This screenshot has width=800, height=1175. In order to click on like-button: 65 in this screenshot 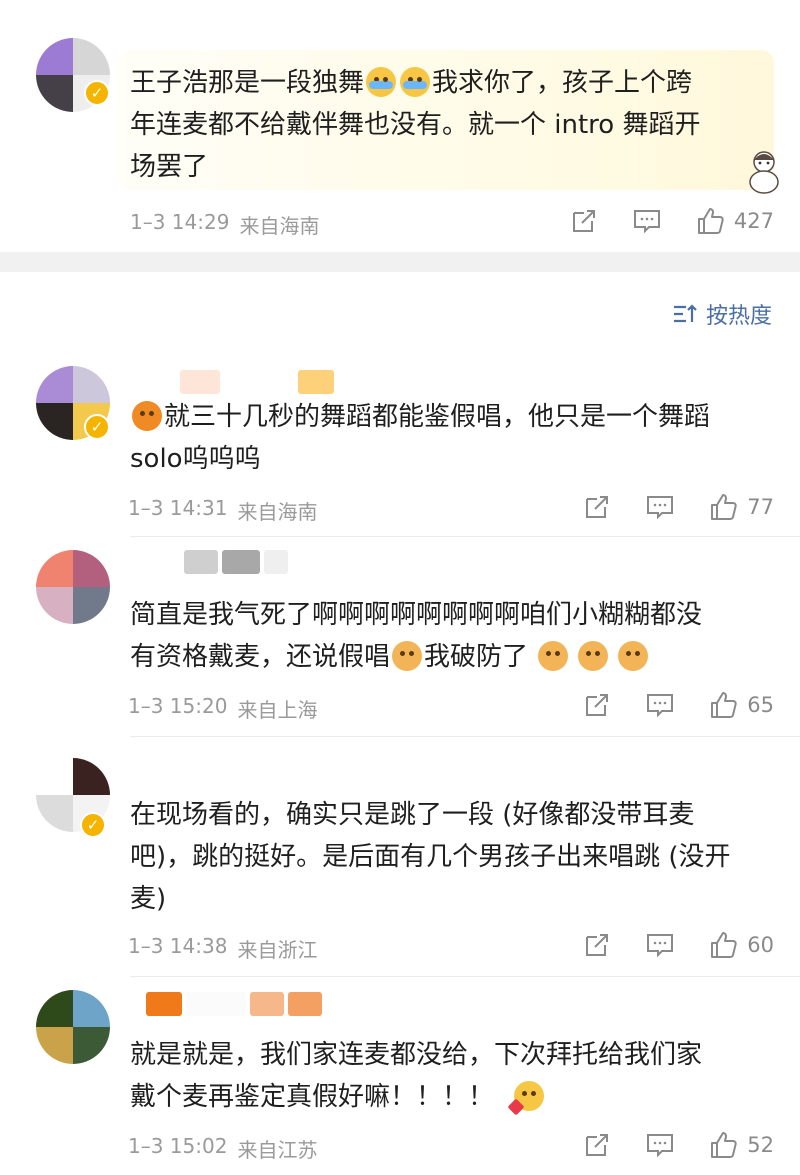, I will do `click(741, 705)`.